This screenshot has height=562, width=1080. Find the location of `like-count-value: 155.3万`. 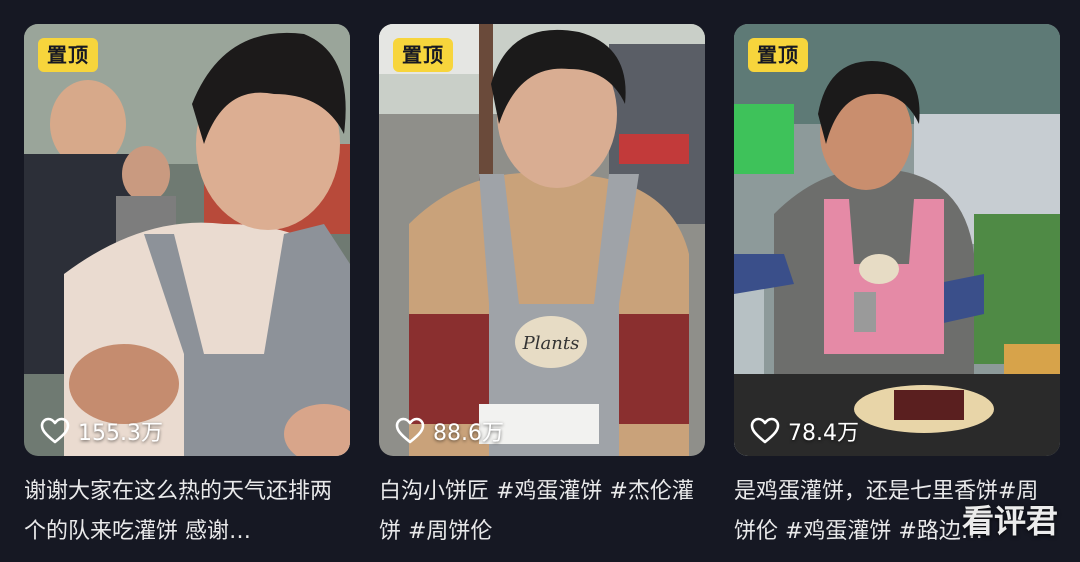

like-count-value: 155.3万 is located at coordinates (120, 433).